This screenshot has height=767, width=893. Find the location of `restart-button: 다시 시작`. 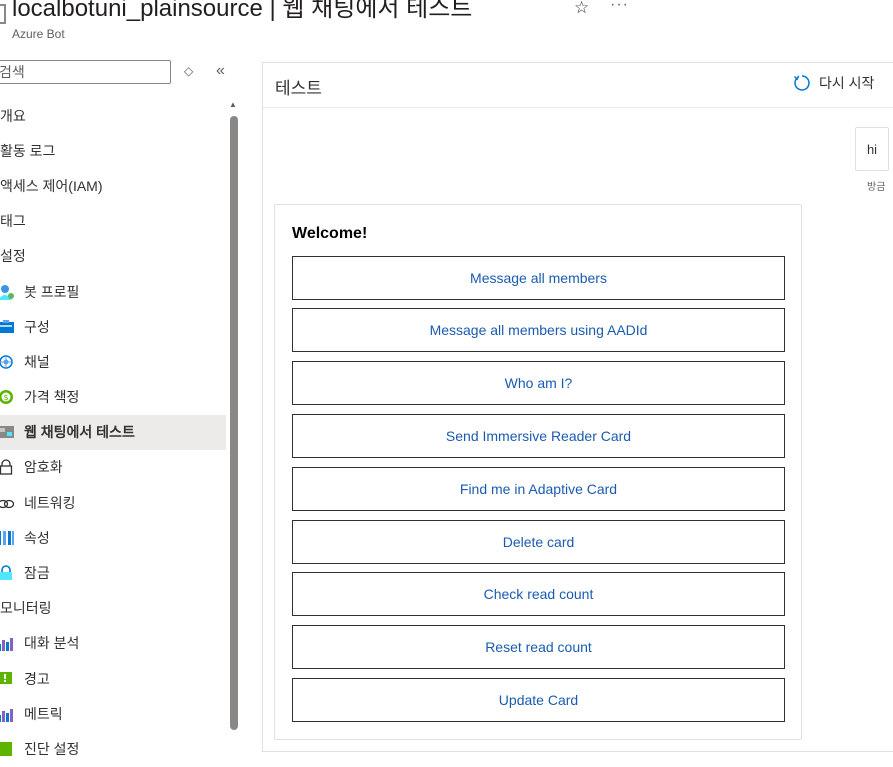

restart-button: 다시 시작 is located at coordinates (833, 83).